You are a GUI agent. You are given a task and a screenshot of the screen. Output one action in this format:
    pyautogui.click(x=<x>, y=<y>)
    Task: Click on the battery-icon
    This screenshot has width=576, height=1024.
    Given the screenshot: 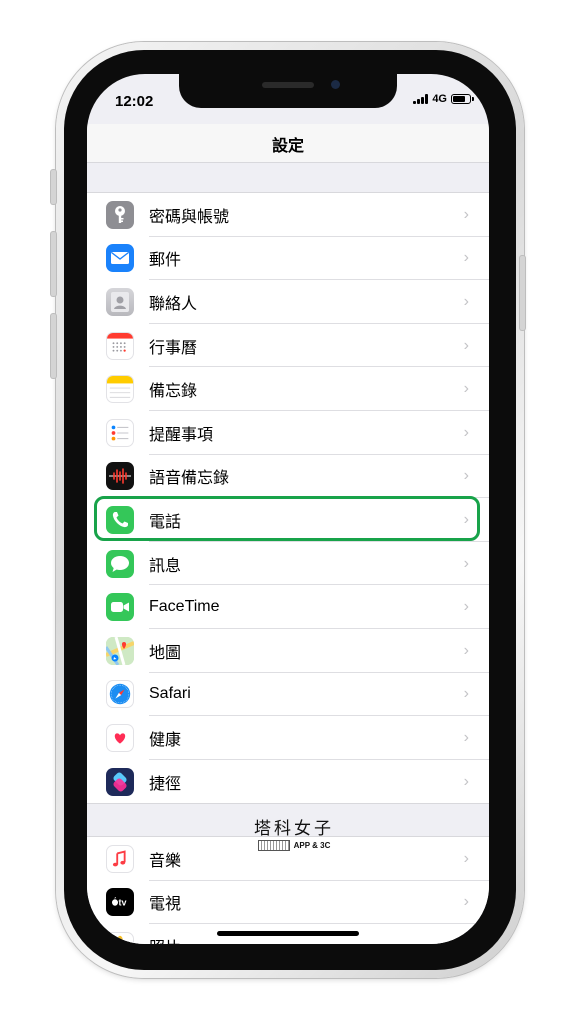 What is the action you would take?
    pyautogui.click(x=462, y=99)
    